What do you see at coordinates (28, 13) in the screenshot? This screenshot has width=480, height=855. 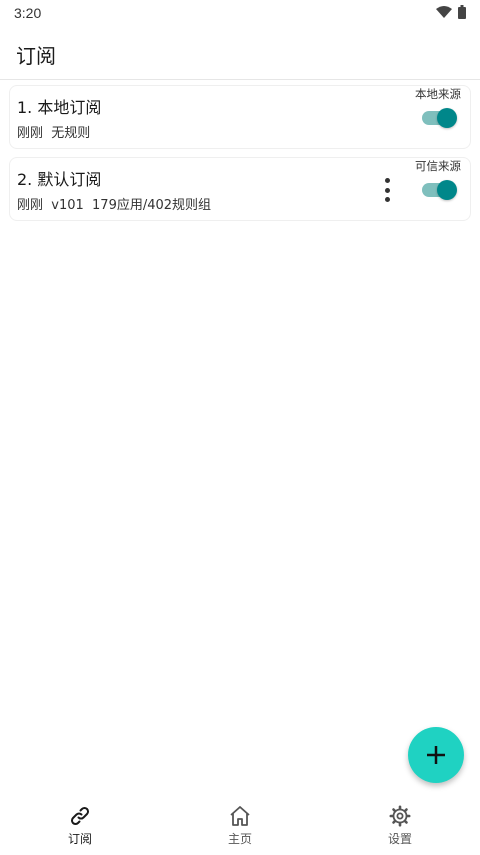 I see `status-time: 3:20` at bounding box center [28, 13].